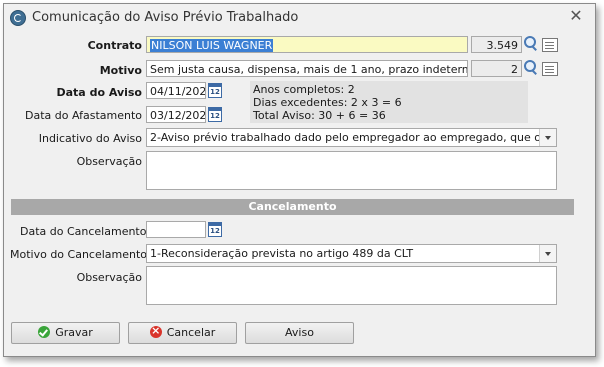  Describe the element at coordinates (550, 69) in the screenshot. I see `motivo-details-icon` at that location.